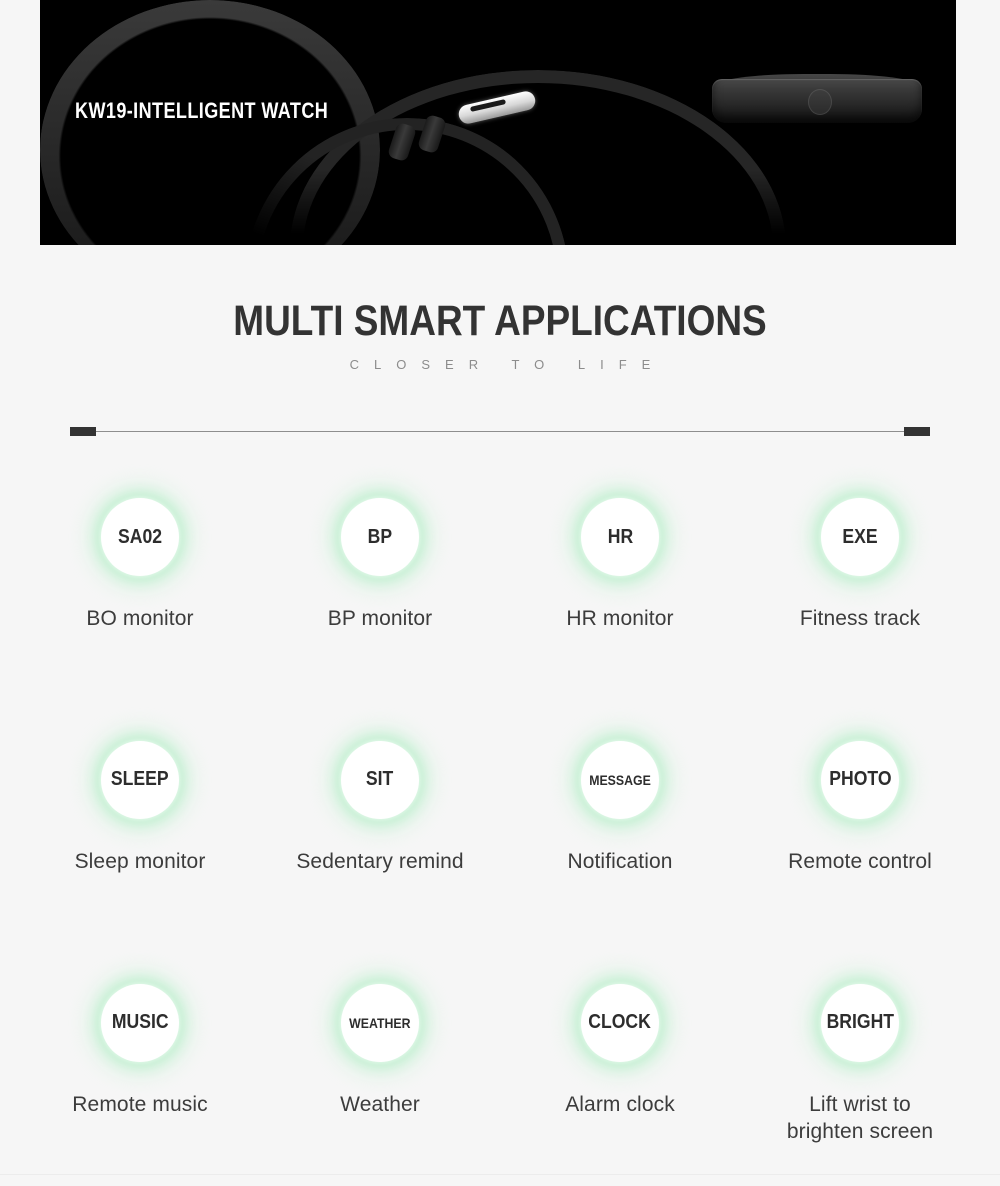 The height and width of the screenshot is (1186, 1000). I want to click on divider-line, so click(500, 431).